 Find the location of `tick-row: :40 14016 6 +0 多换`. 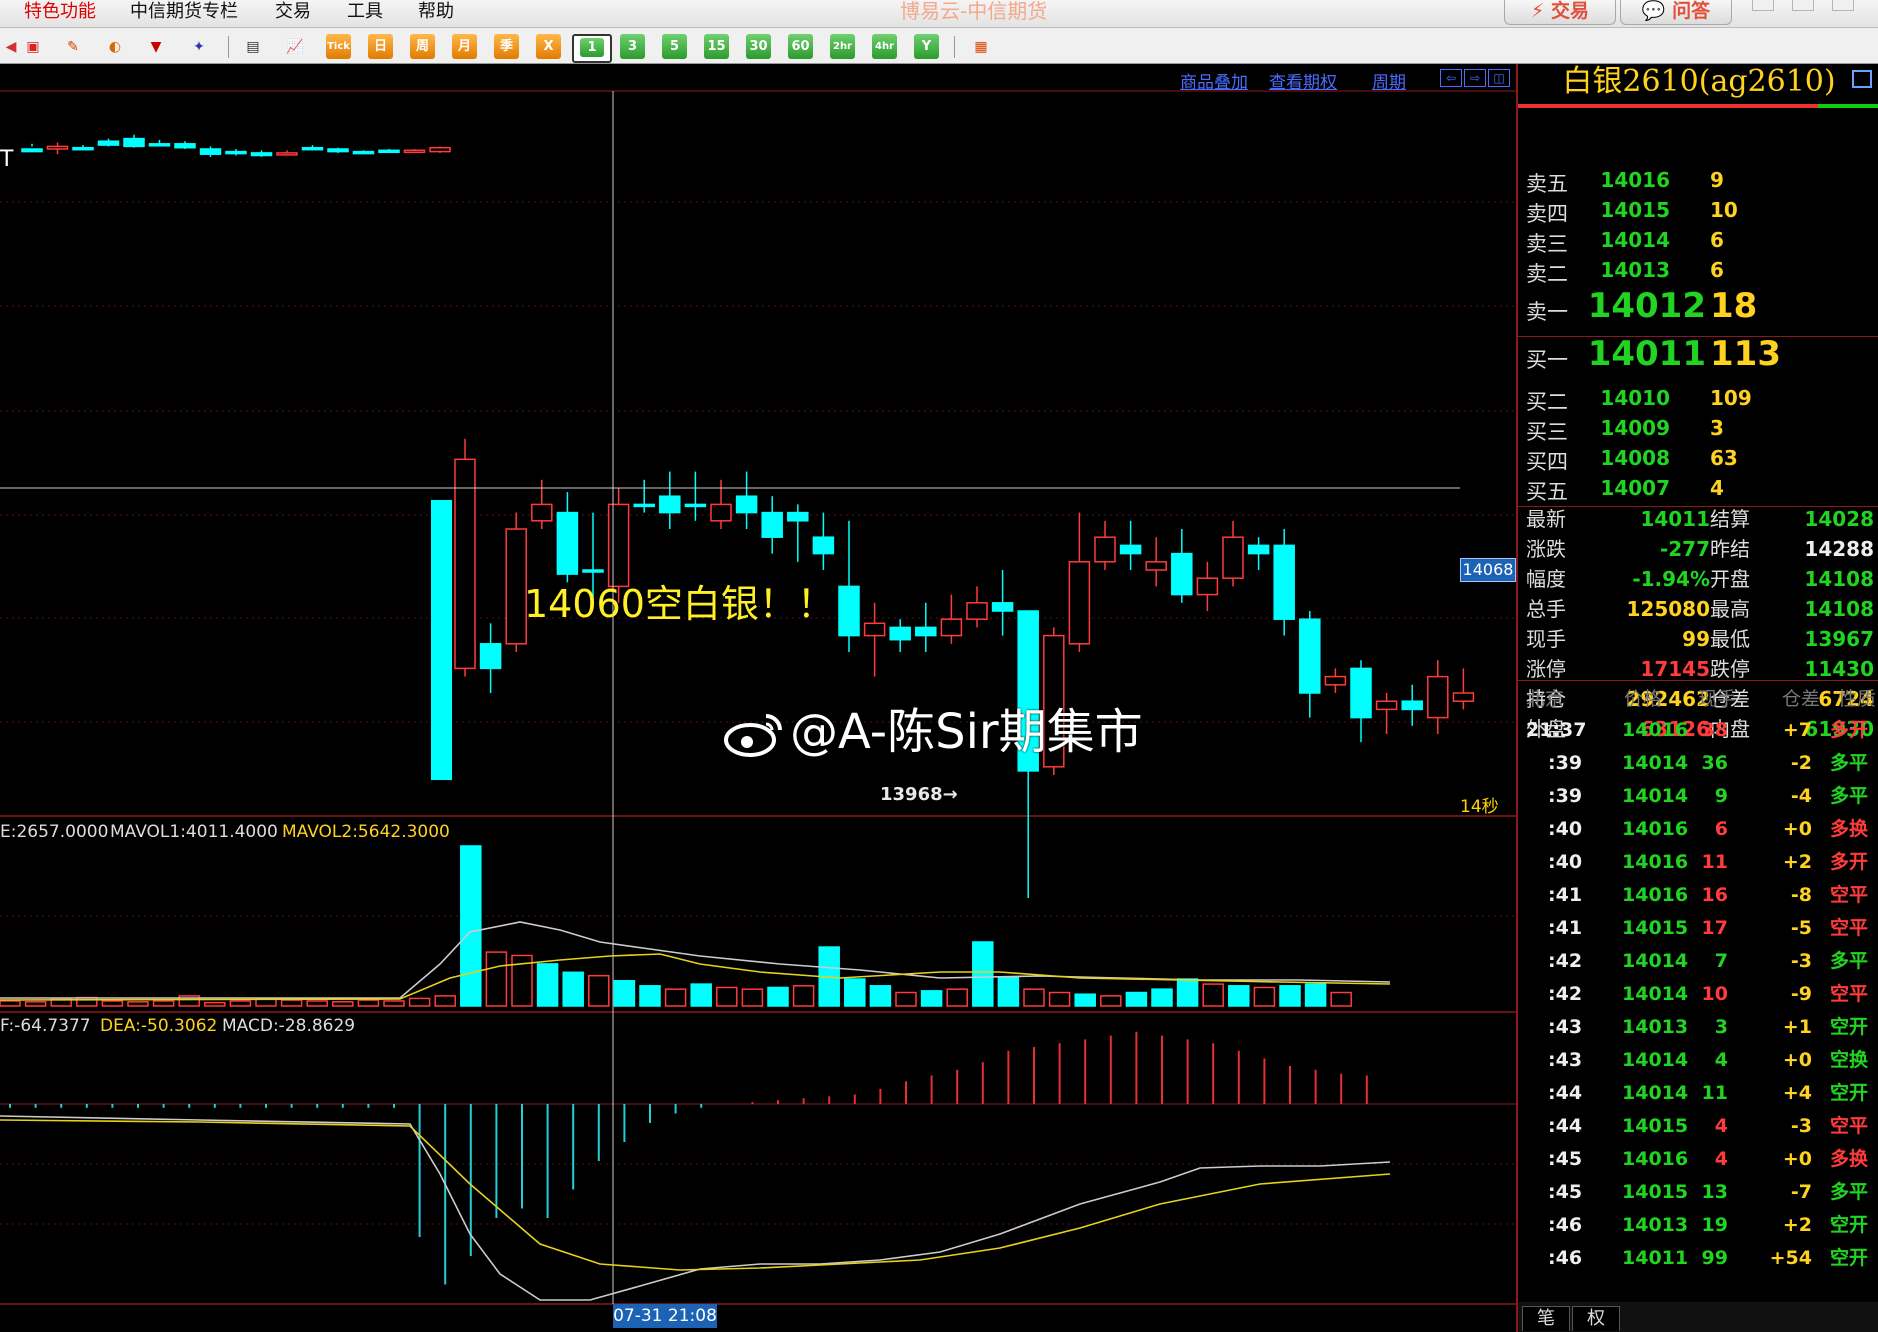

tick-row: :40 14016 6 +0 多换 is located at coordinates (1698, 831).